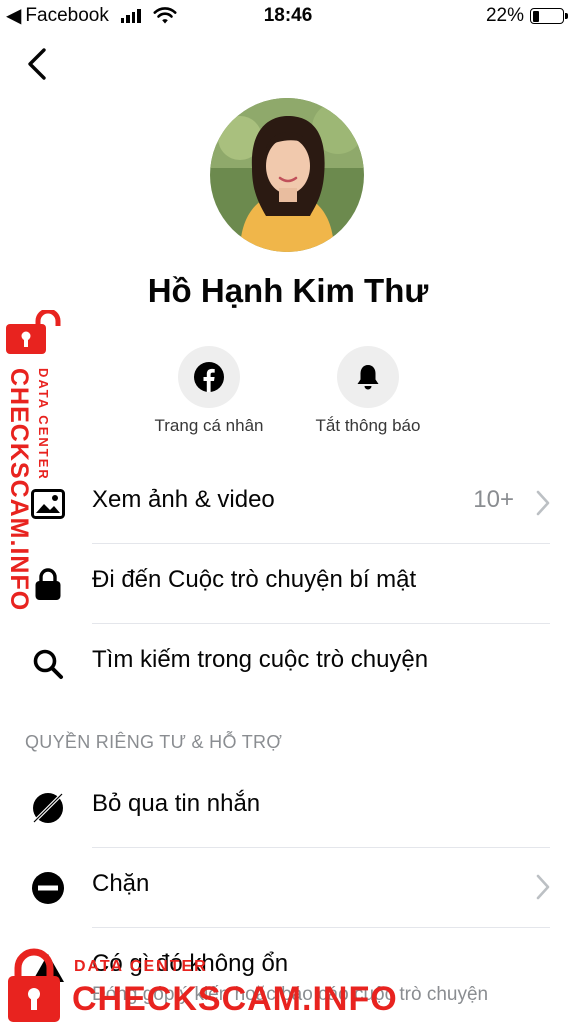  I want to click on block-icon, so click(48, 888).